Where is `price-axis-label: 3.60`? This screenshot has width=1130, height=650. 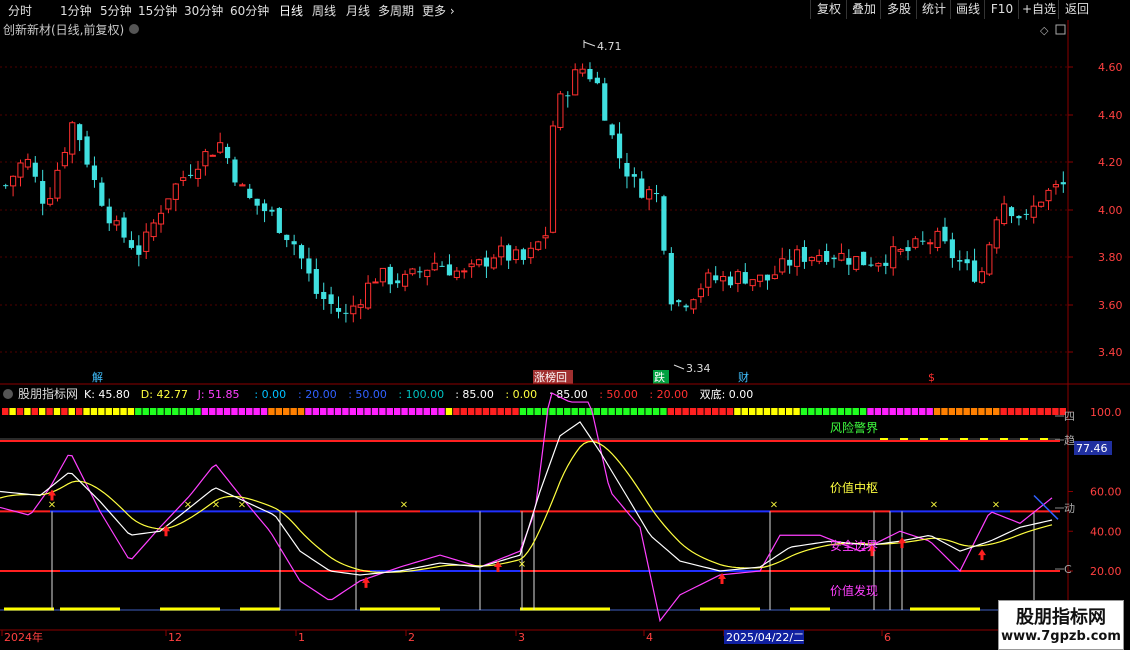
price-axis-label: 3.60 is located at coordinates (1110, 305).